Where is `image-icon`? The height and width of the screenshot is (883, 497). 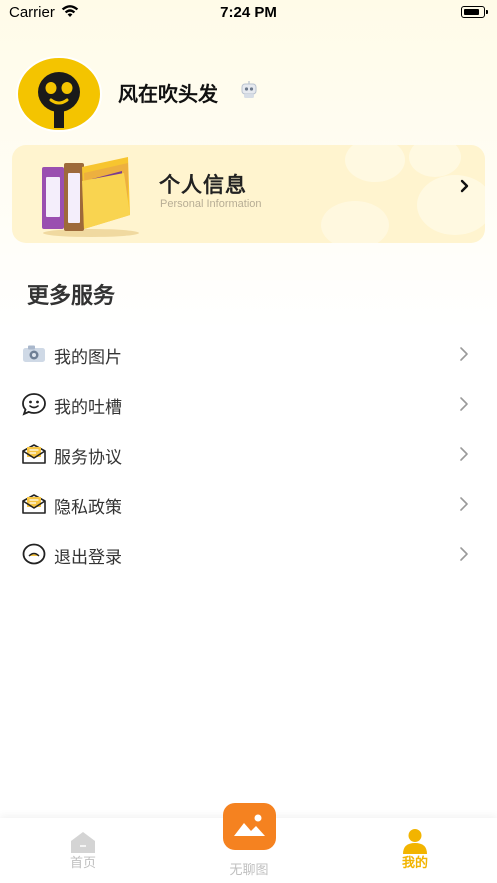
image-icon is located at coordinates (249, 826).